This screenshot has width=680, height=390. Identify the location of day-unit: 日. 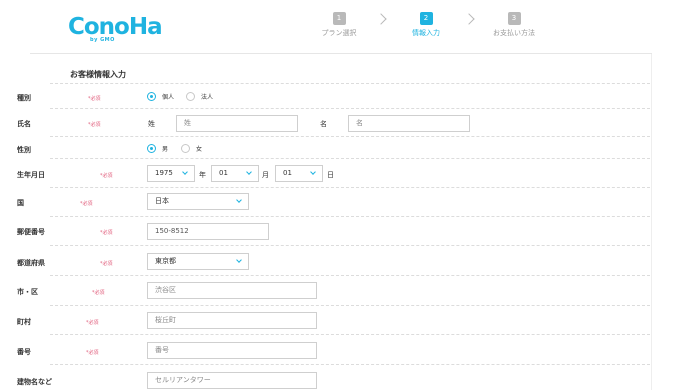
(330, 175).